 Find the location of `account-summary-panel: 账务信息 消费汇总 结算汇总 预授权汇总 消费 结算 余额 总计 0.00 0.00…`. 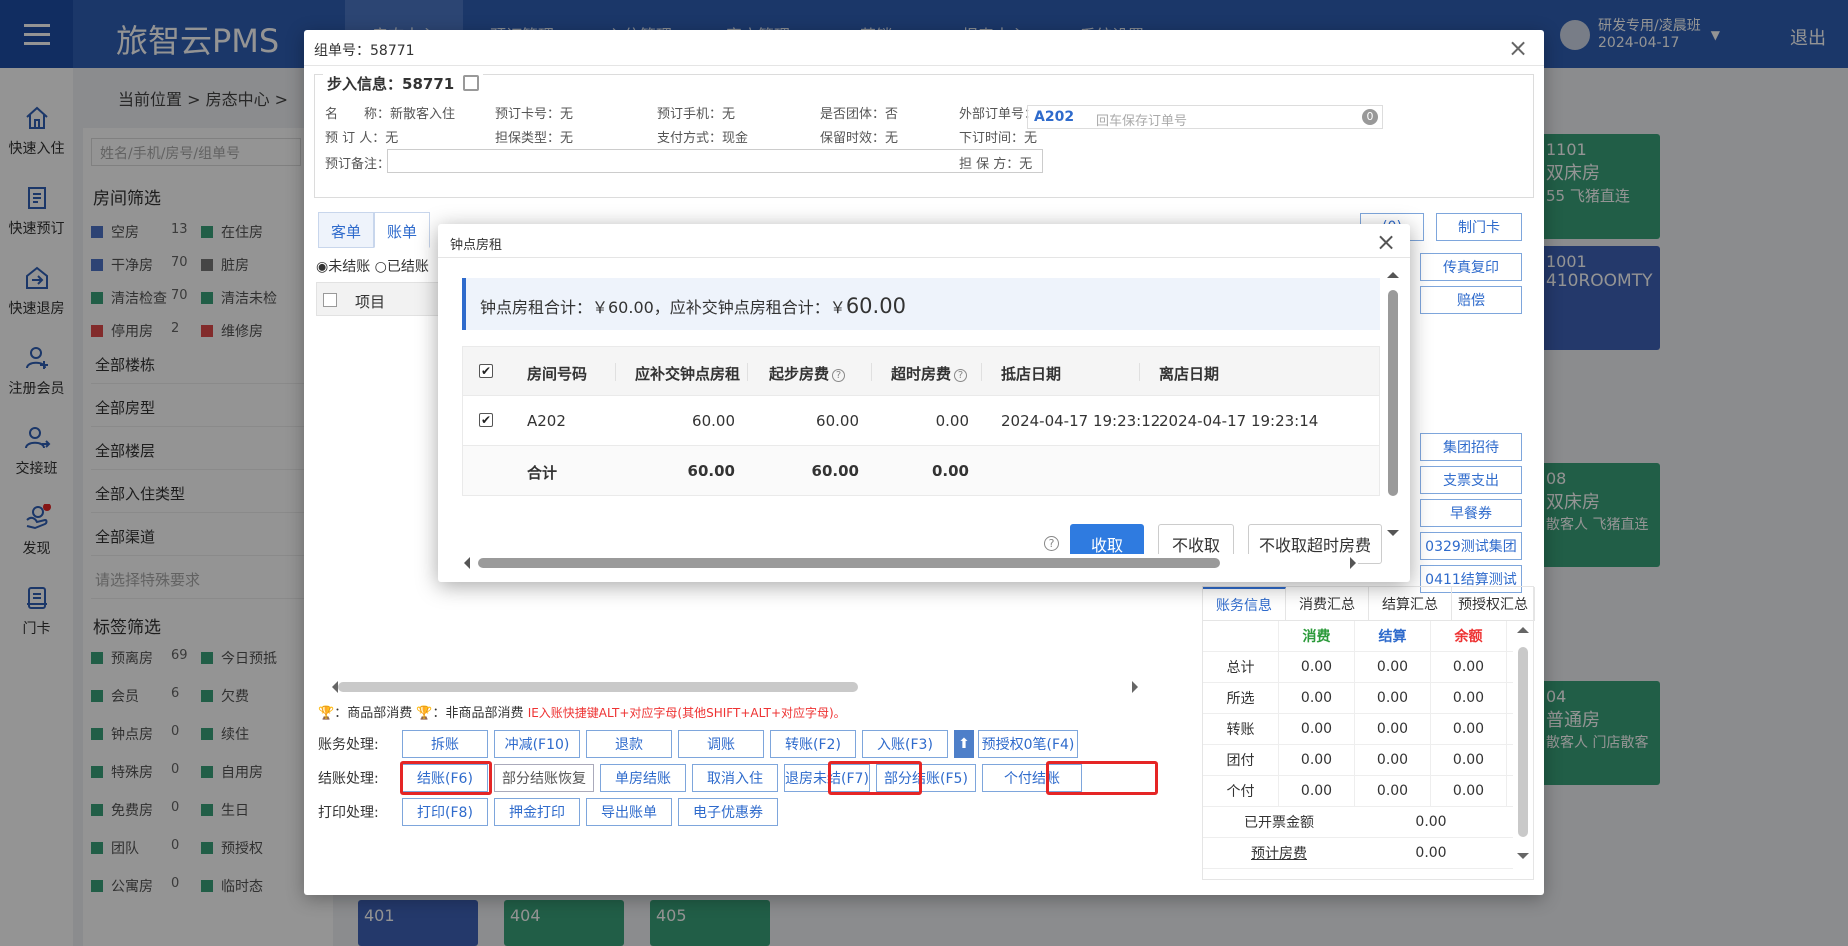

account-summary-panel: 账务信息 消费汇总 结算汇总 预授权汇总 消费 结算 余额 总计 0.00 0.00… is located at coordinates (1368, 733).